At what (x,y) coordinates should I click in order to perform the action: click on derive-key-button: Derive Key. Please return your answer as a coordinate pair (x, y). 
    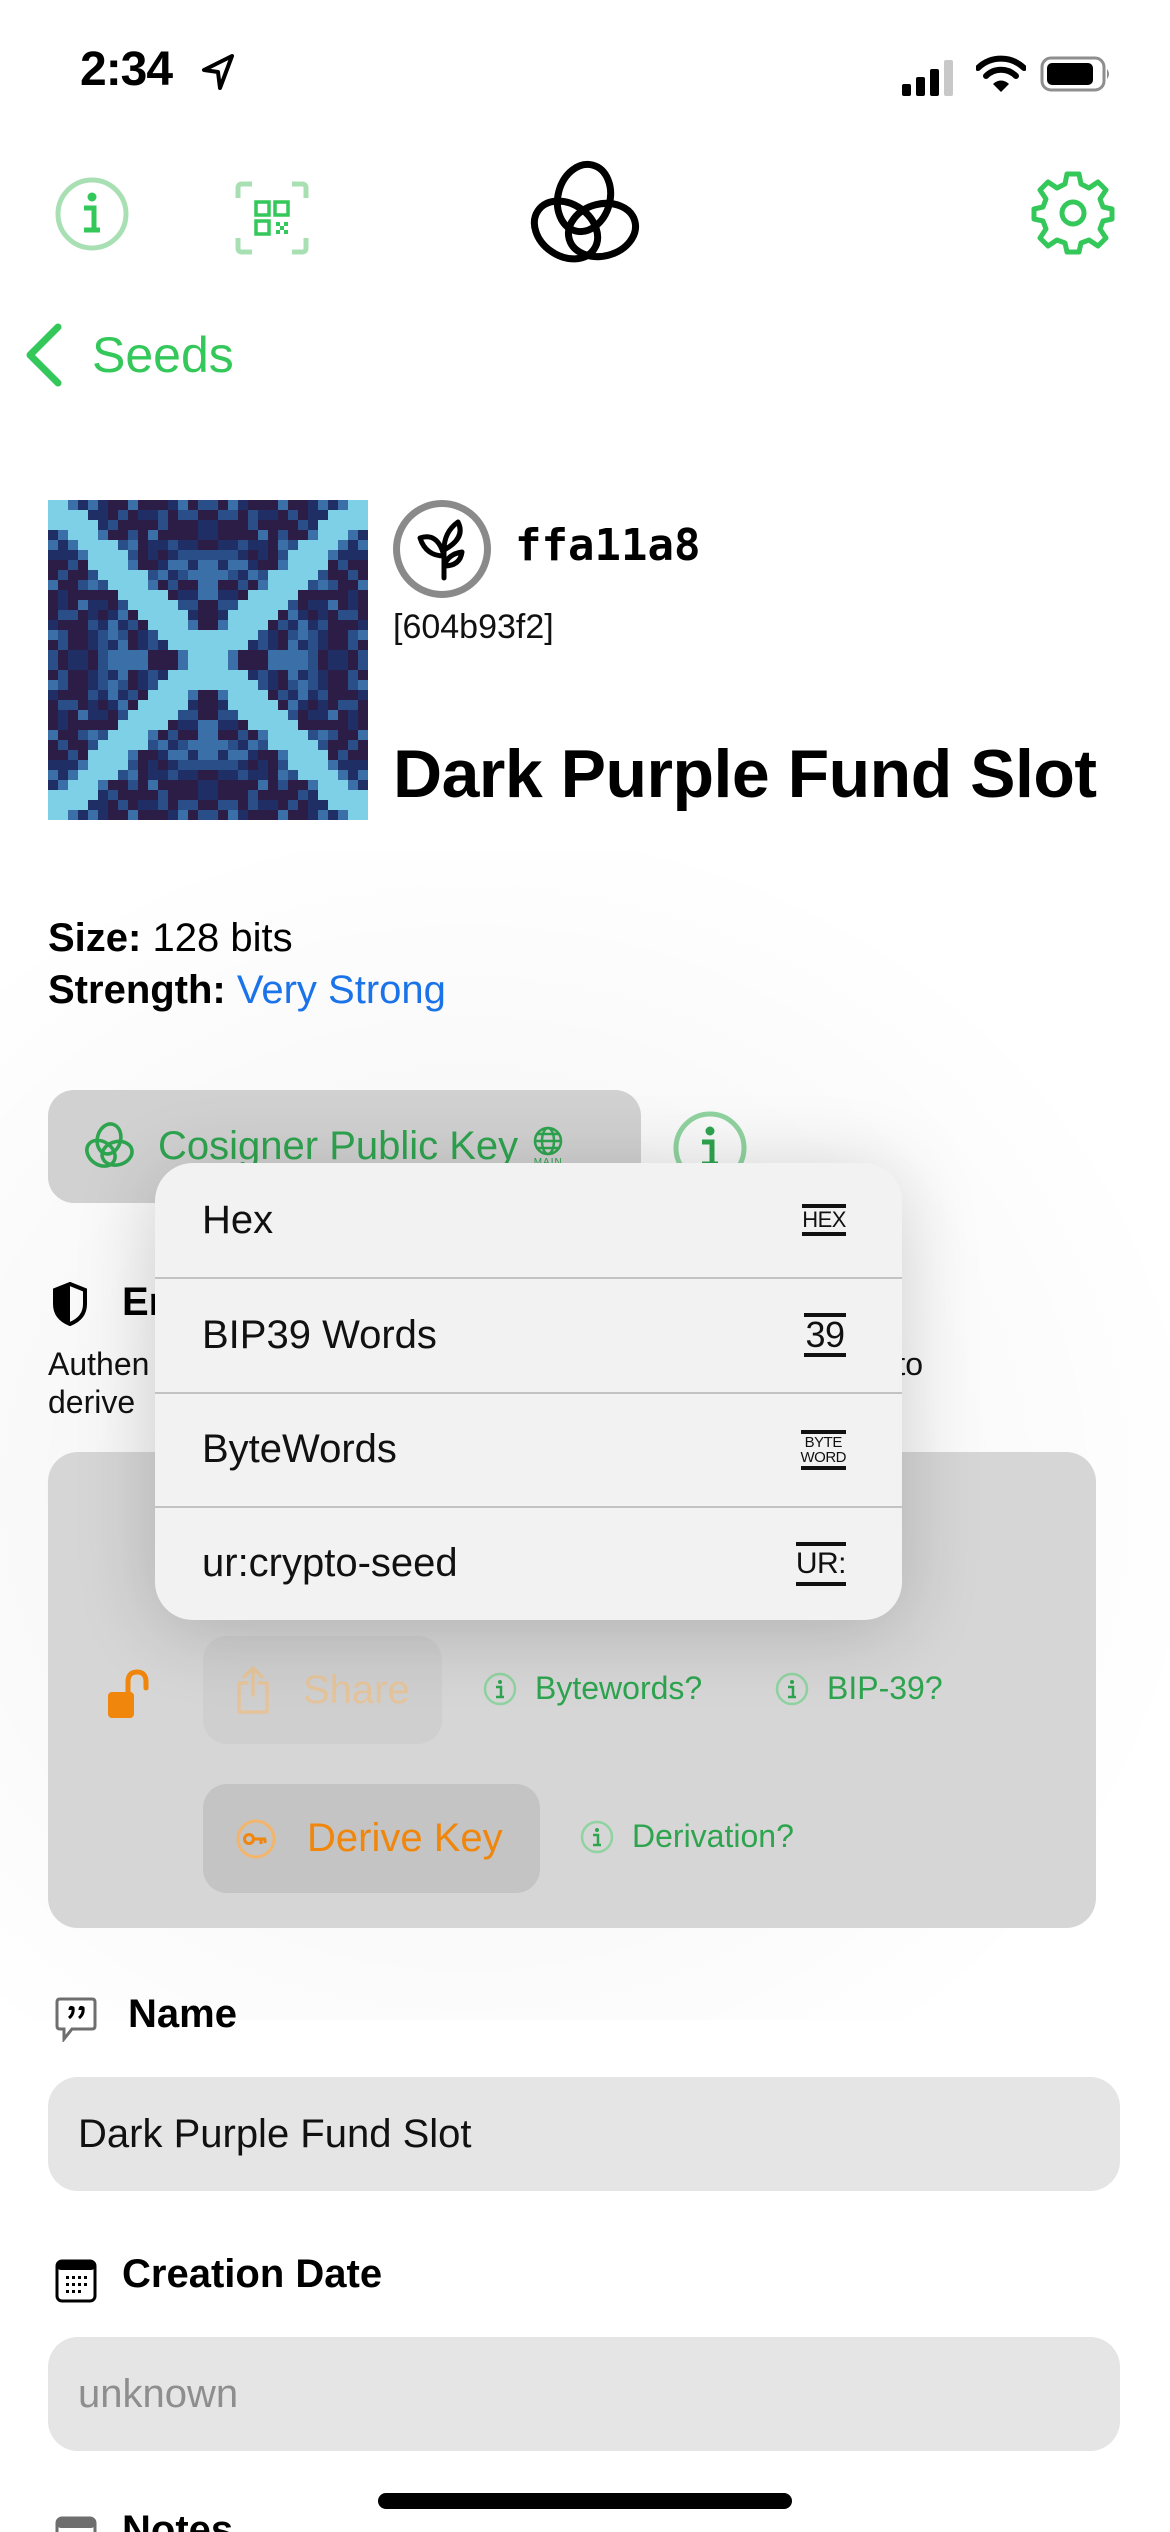
    Looking at the image, I should click on (371, 1838).